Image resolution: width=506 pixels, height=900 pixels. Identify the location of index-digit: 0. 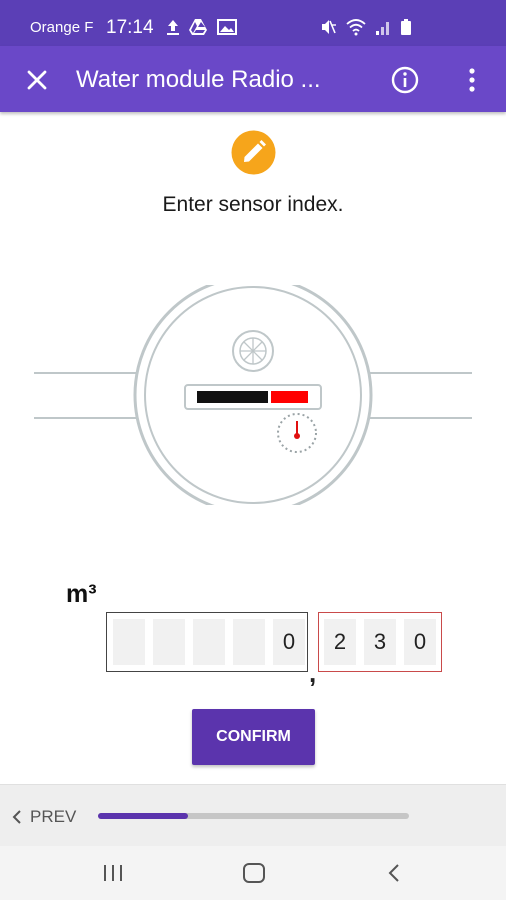
(289, 642).